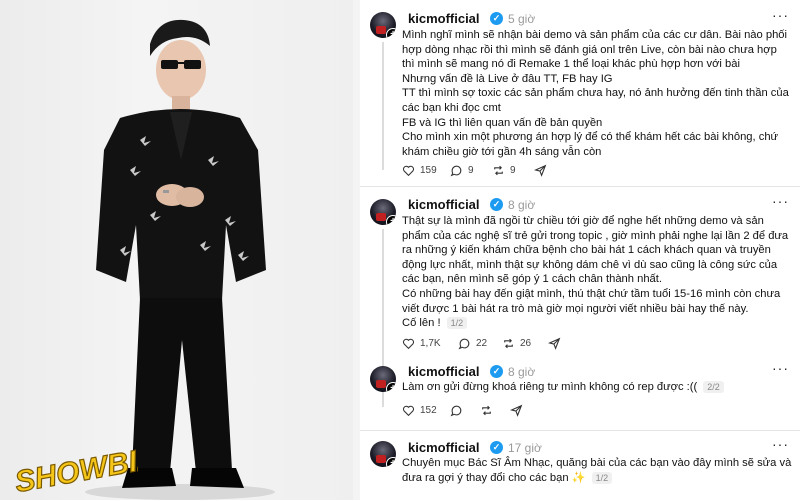 The image size is (800, 501). I want to click on post-actions: 152, so click(592, 412).